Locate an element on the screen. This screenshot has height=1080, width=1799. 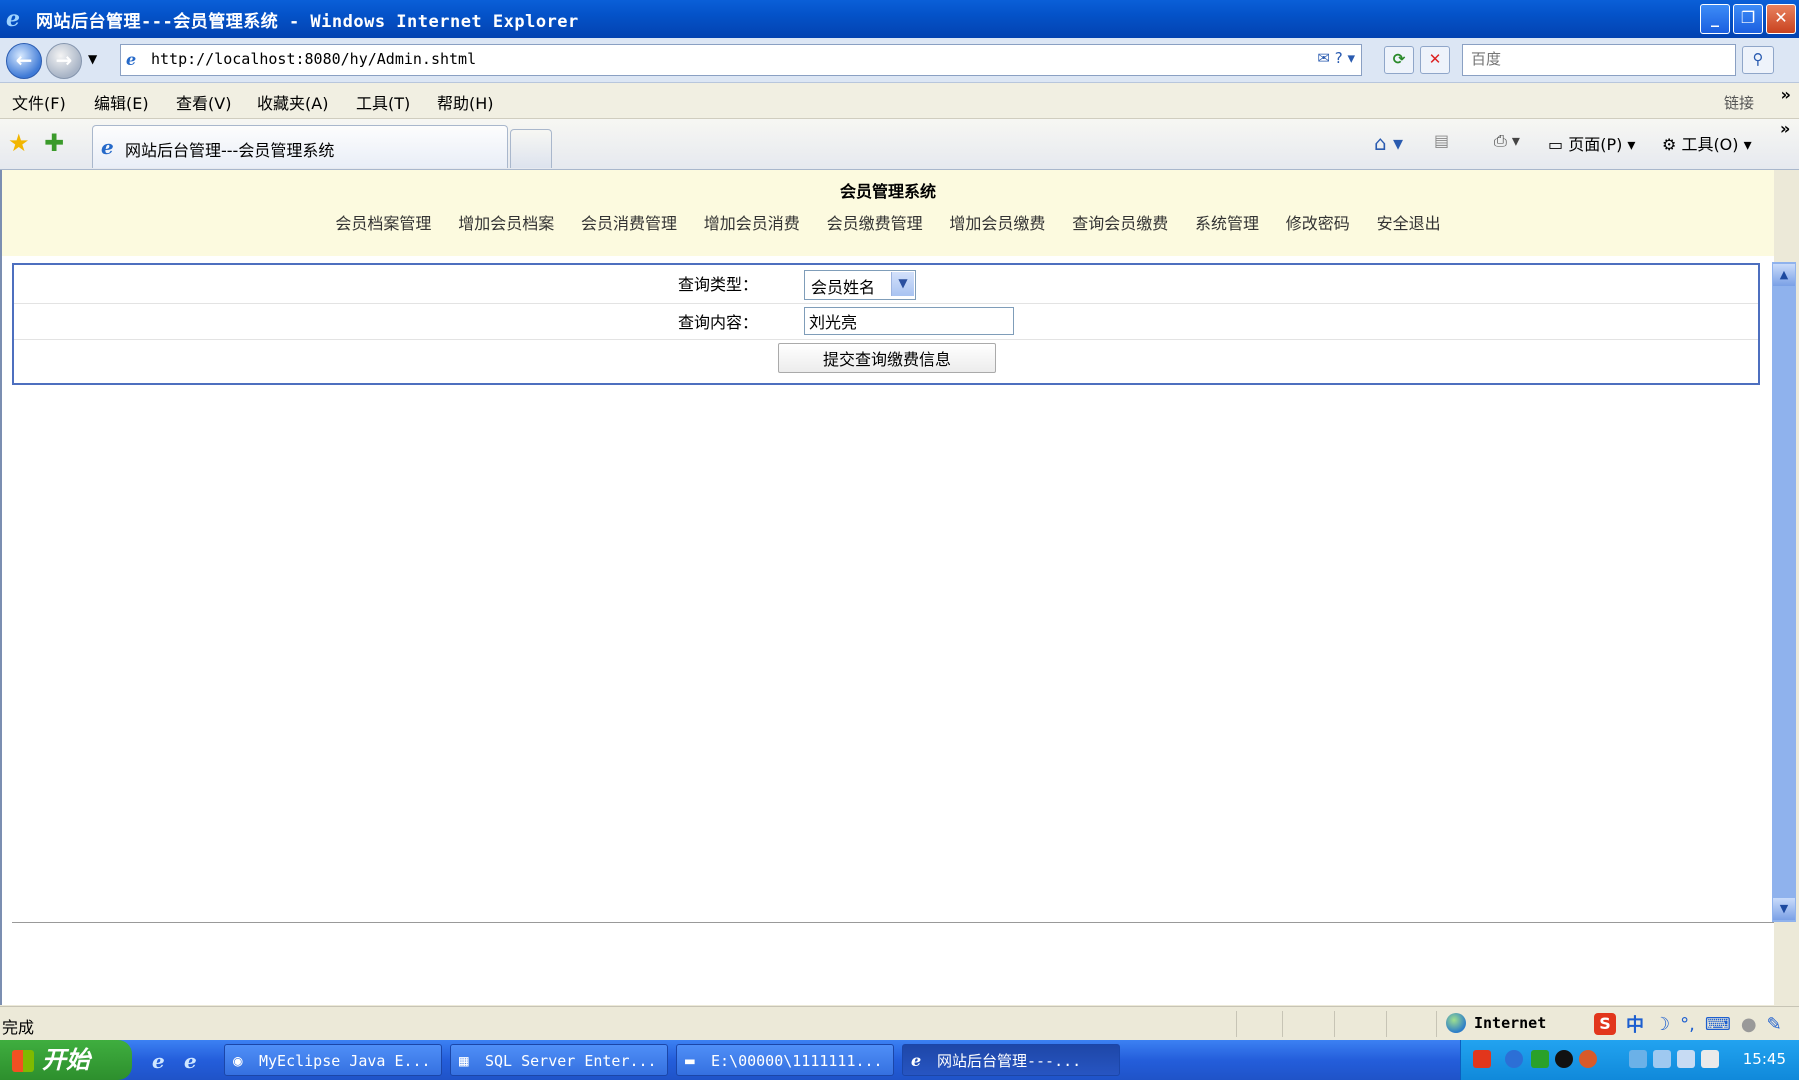
submit-query-button: 提交查询缴费信息 is located at coordinates (887, 358).